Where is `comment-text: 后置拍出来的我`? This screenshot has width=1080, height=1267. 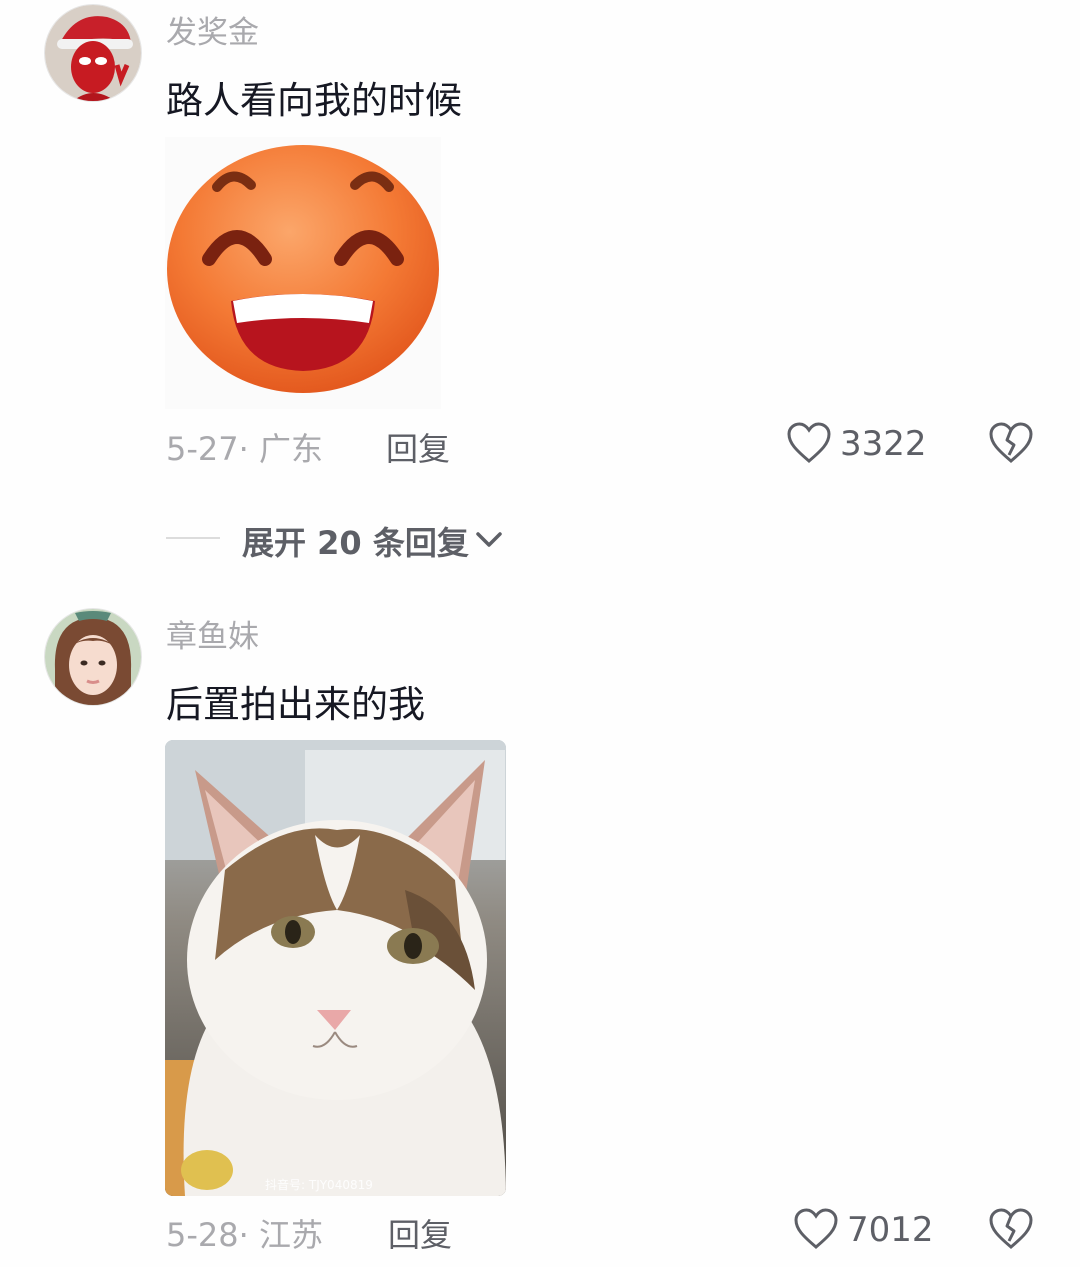 comment-text: 后置拍出来的我 is located at coordinates (295, 704).